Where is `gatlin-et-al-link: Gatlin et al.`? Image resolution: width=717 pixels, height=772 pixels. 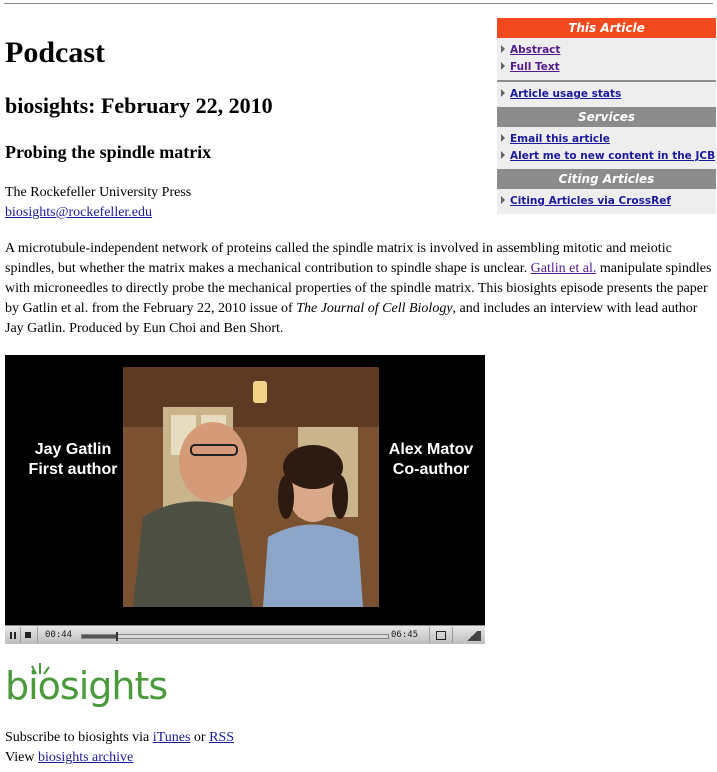
gatlin-et-al-link: Gatlin et al. is located at coordinates (564, 268).